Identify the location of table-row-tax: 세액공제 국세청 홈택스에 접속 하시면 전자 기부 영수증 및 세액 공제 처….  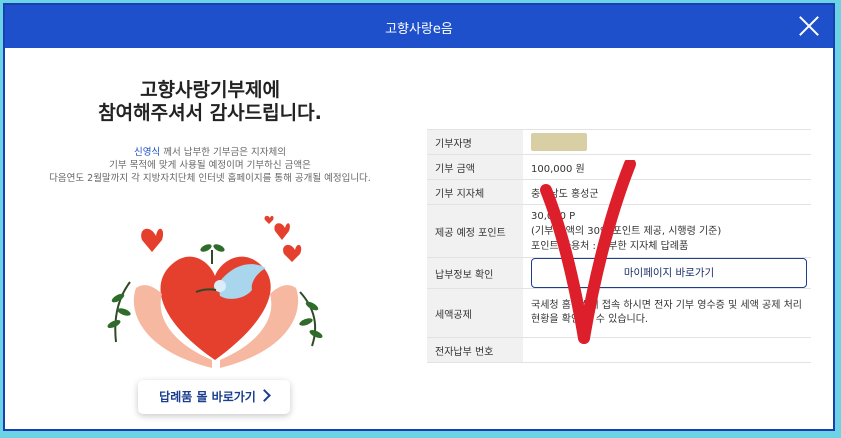
(619, 313).